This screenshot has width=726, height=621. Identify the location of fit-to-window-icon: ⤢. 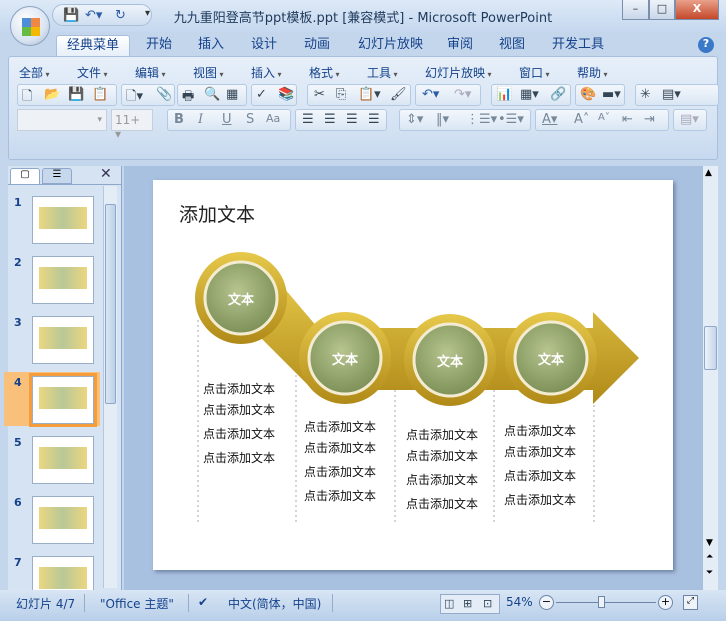
(690, 602).